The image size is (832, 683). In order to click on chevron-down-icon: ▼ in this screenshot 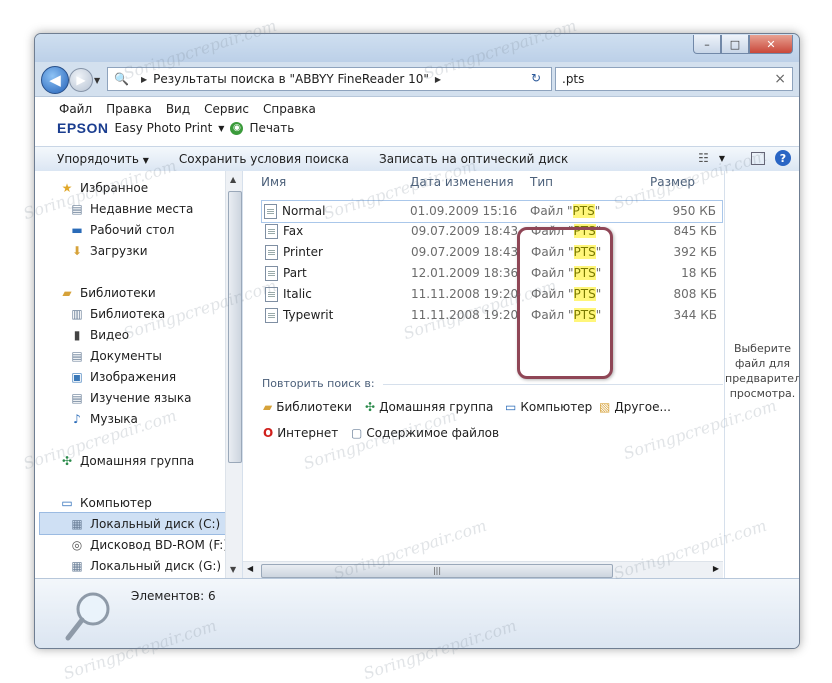, I will do `click(145, 160)`.